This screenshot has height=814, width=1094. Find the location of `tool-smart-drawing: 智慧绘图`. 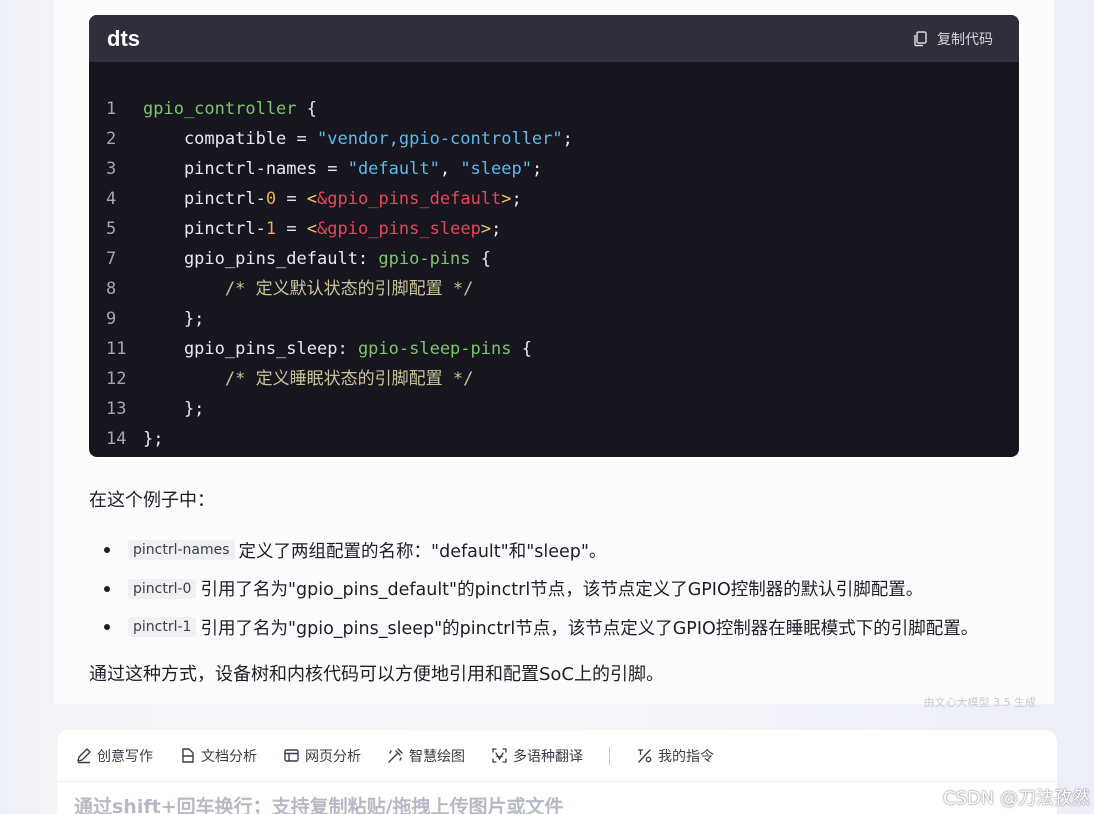

tool-smart-drawing: 智慧绘图 is located at coordinates (426, 756).